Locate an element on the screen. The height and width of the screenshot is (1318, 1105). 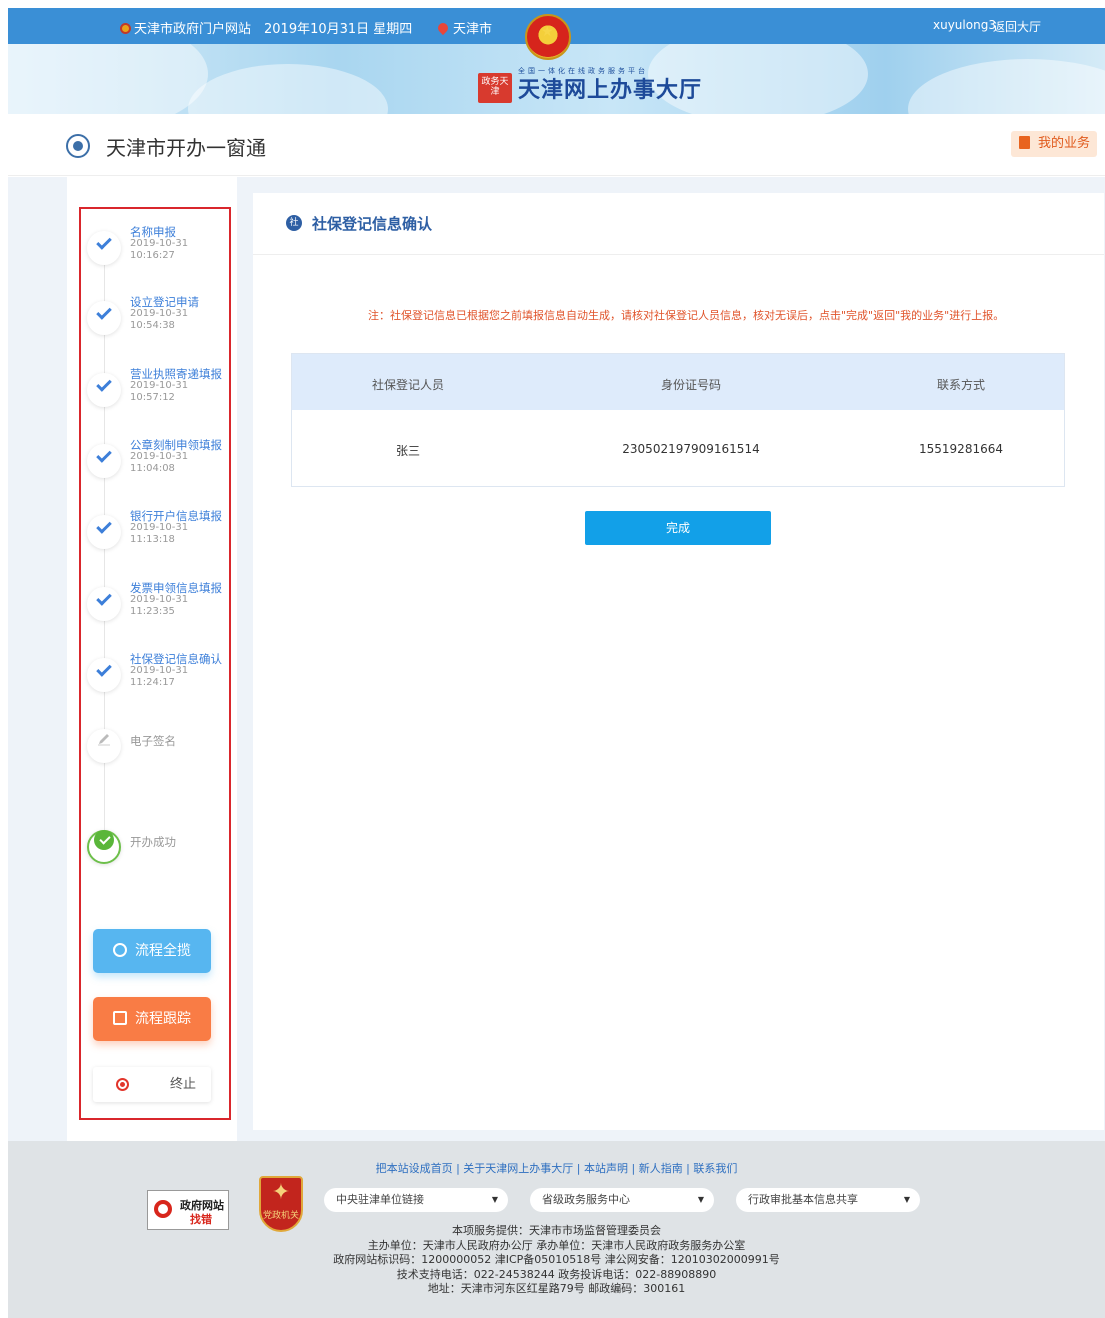
section-badge: 社 is located at coordinates (294, 223).